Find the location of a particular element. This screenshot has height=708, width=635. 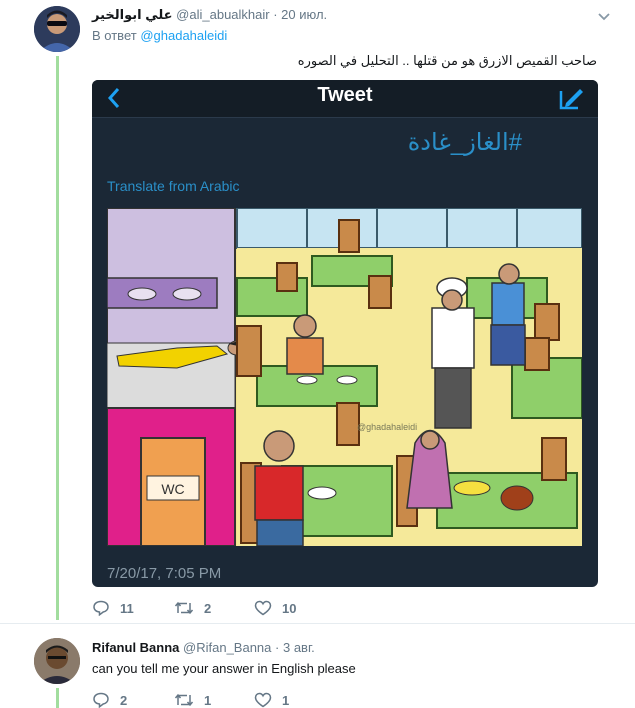

author-handle: @ali_abualkhair is located at coordinates (222, 14).